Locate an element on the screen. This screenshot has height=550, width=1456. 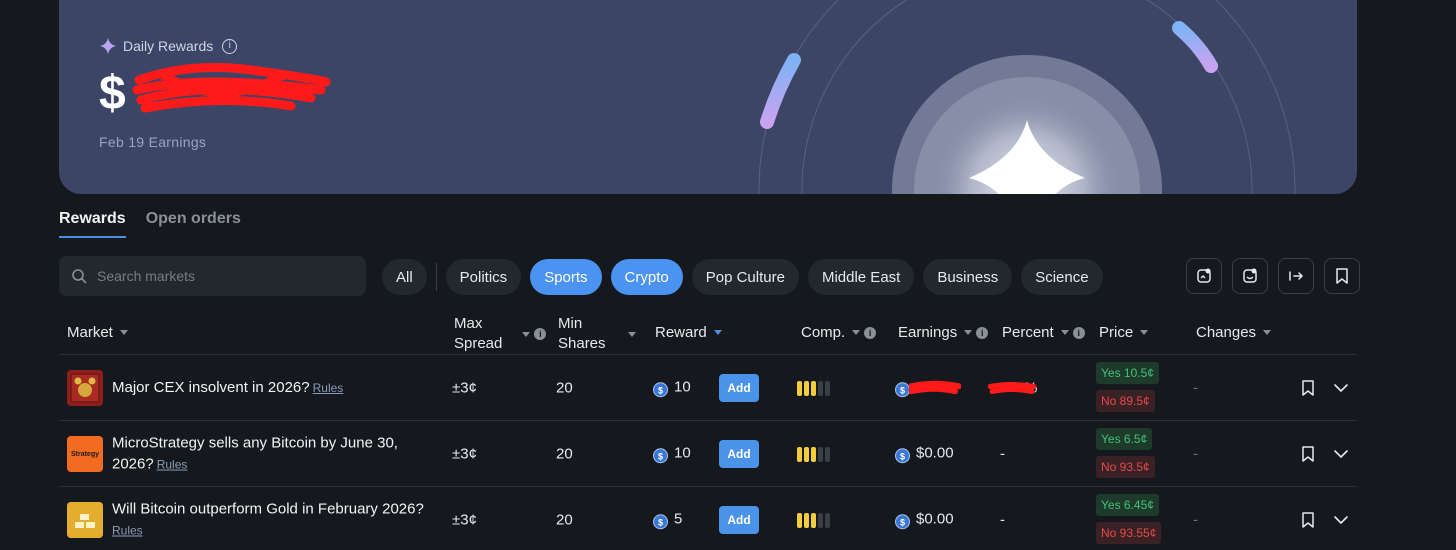
yes-price-button: Yes 6.45¢ is located at coordinates (1127, 505).